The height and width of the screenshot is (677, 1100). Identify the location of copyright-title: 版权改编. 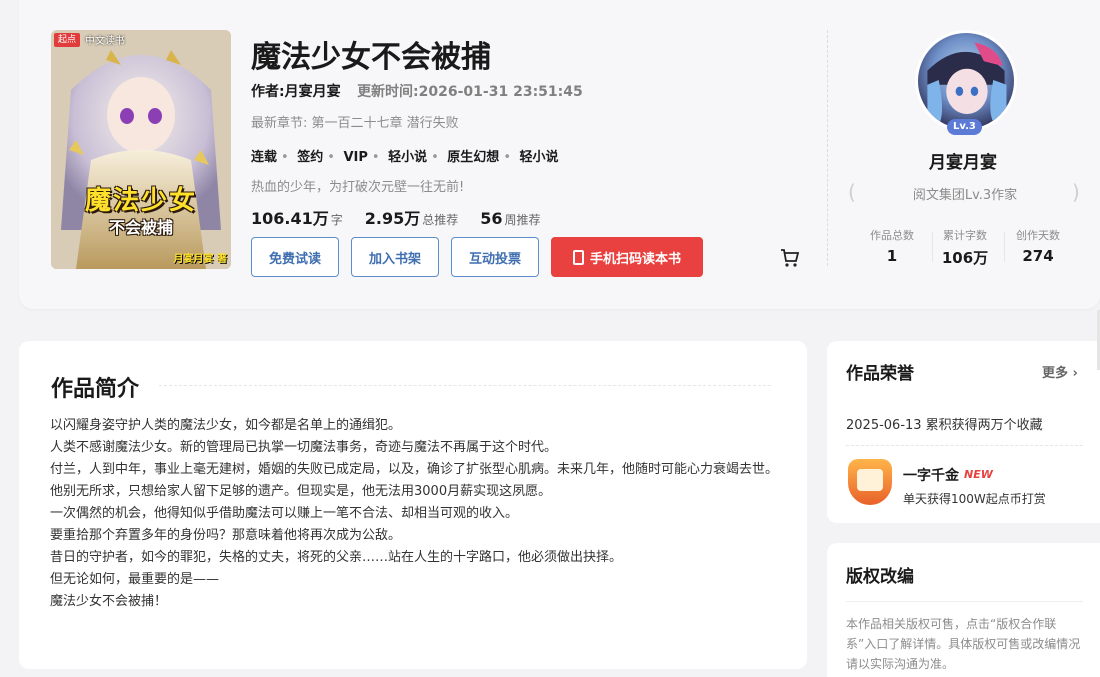
(880, 577).